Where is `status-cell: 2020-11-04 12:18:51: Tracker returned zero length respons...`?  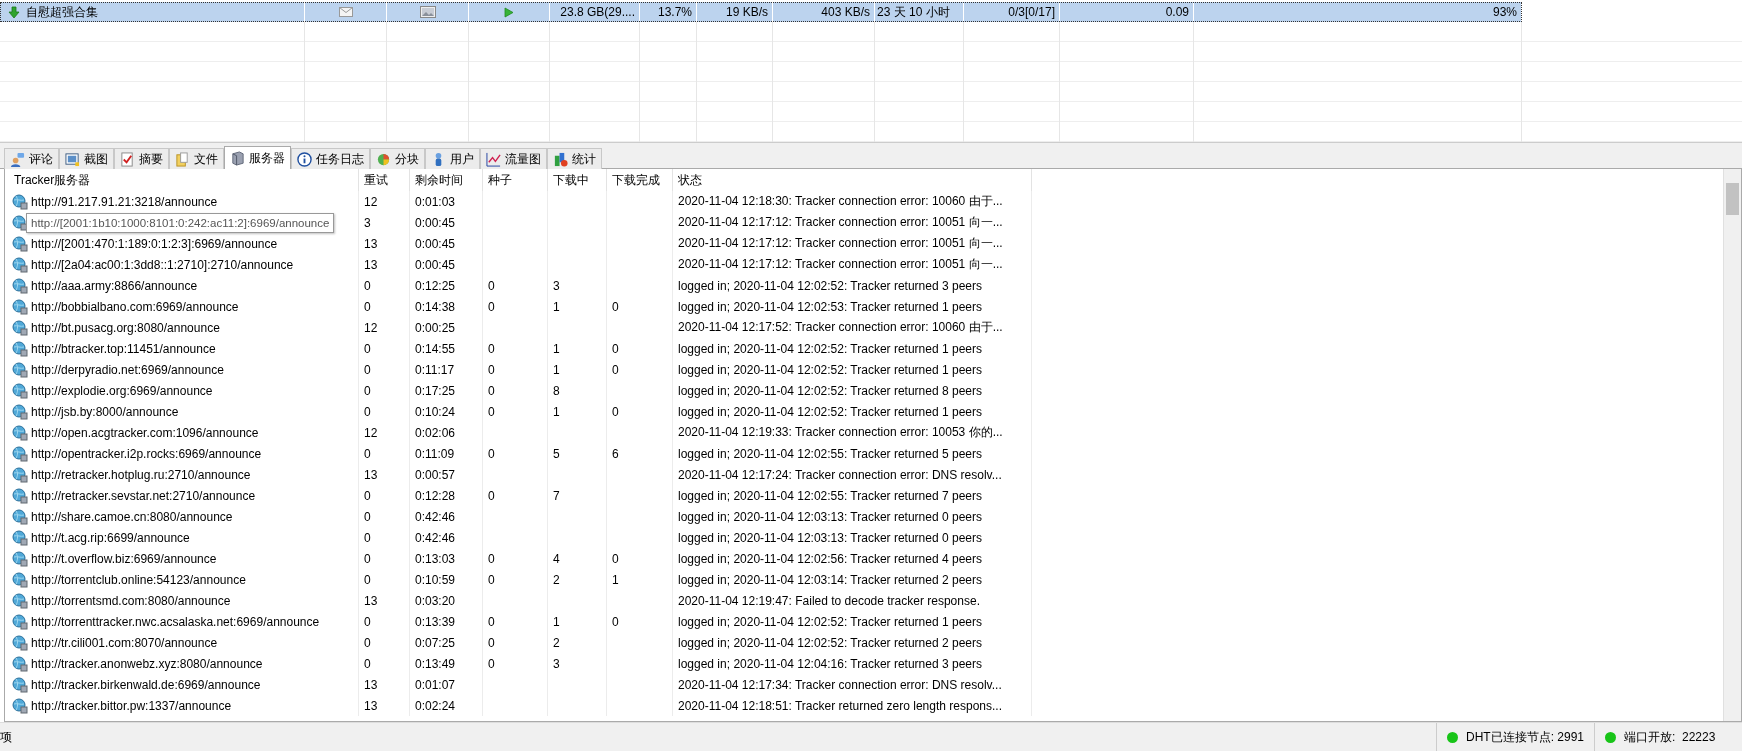
status-cell: 2020-11-04 12:18:51: Tracker returned zero length respons... is located at coordinates (840, 705).